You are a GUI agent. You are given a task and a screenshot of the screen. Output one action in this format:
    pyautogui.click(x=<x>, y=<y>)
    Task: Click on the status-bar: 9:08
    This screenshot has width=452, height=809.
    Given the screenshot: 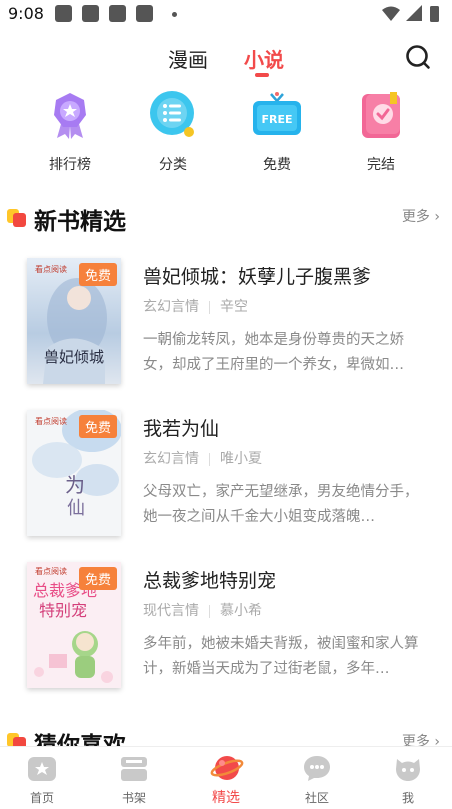 What is the action you would take?
    pyautogui.click(x=226, y=14)
    